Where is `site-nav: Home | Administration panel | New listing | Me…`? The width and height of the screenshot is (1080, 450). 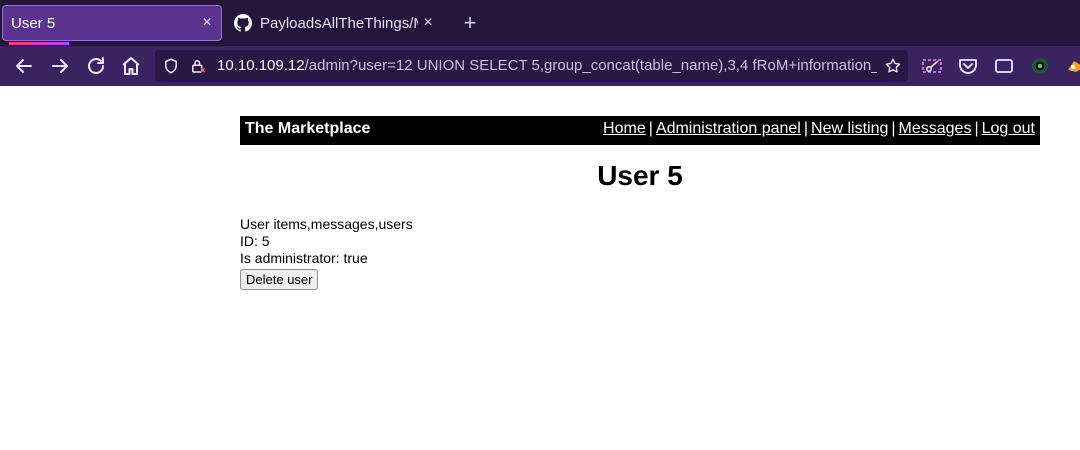 site-nav: Home | Administration panel | New listing | Me… is located at coordinates (819, 129).